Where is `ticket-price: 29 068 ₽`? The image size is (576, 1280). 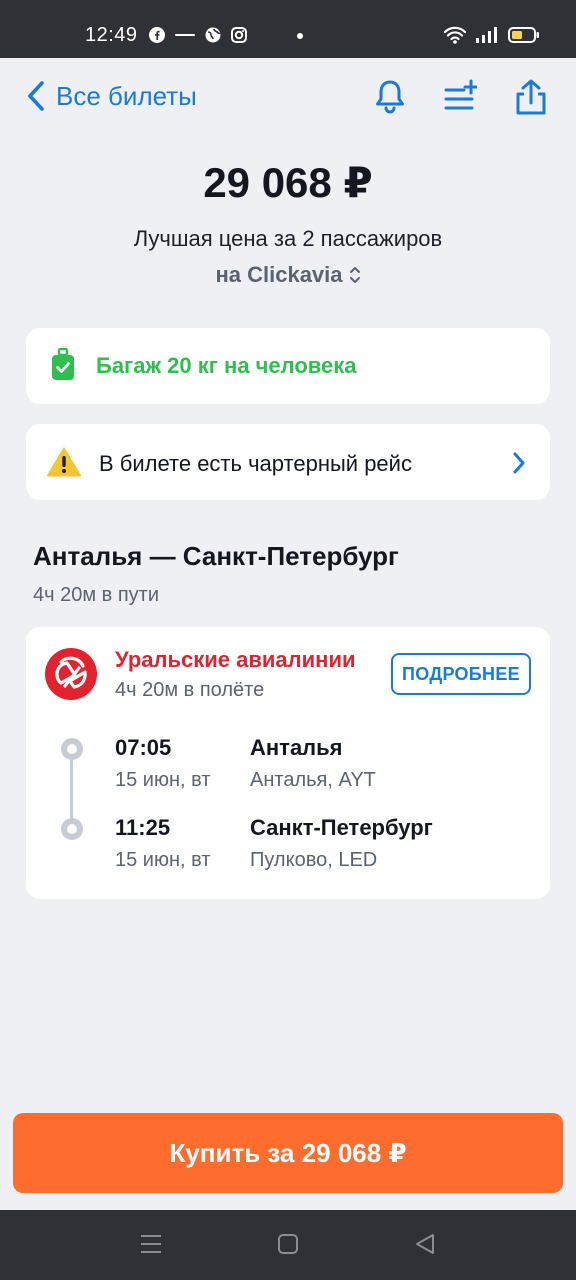 ticket-price: 29 068 ₽ is located at coordinates (288, 182).